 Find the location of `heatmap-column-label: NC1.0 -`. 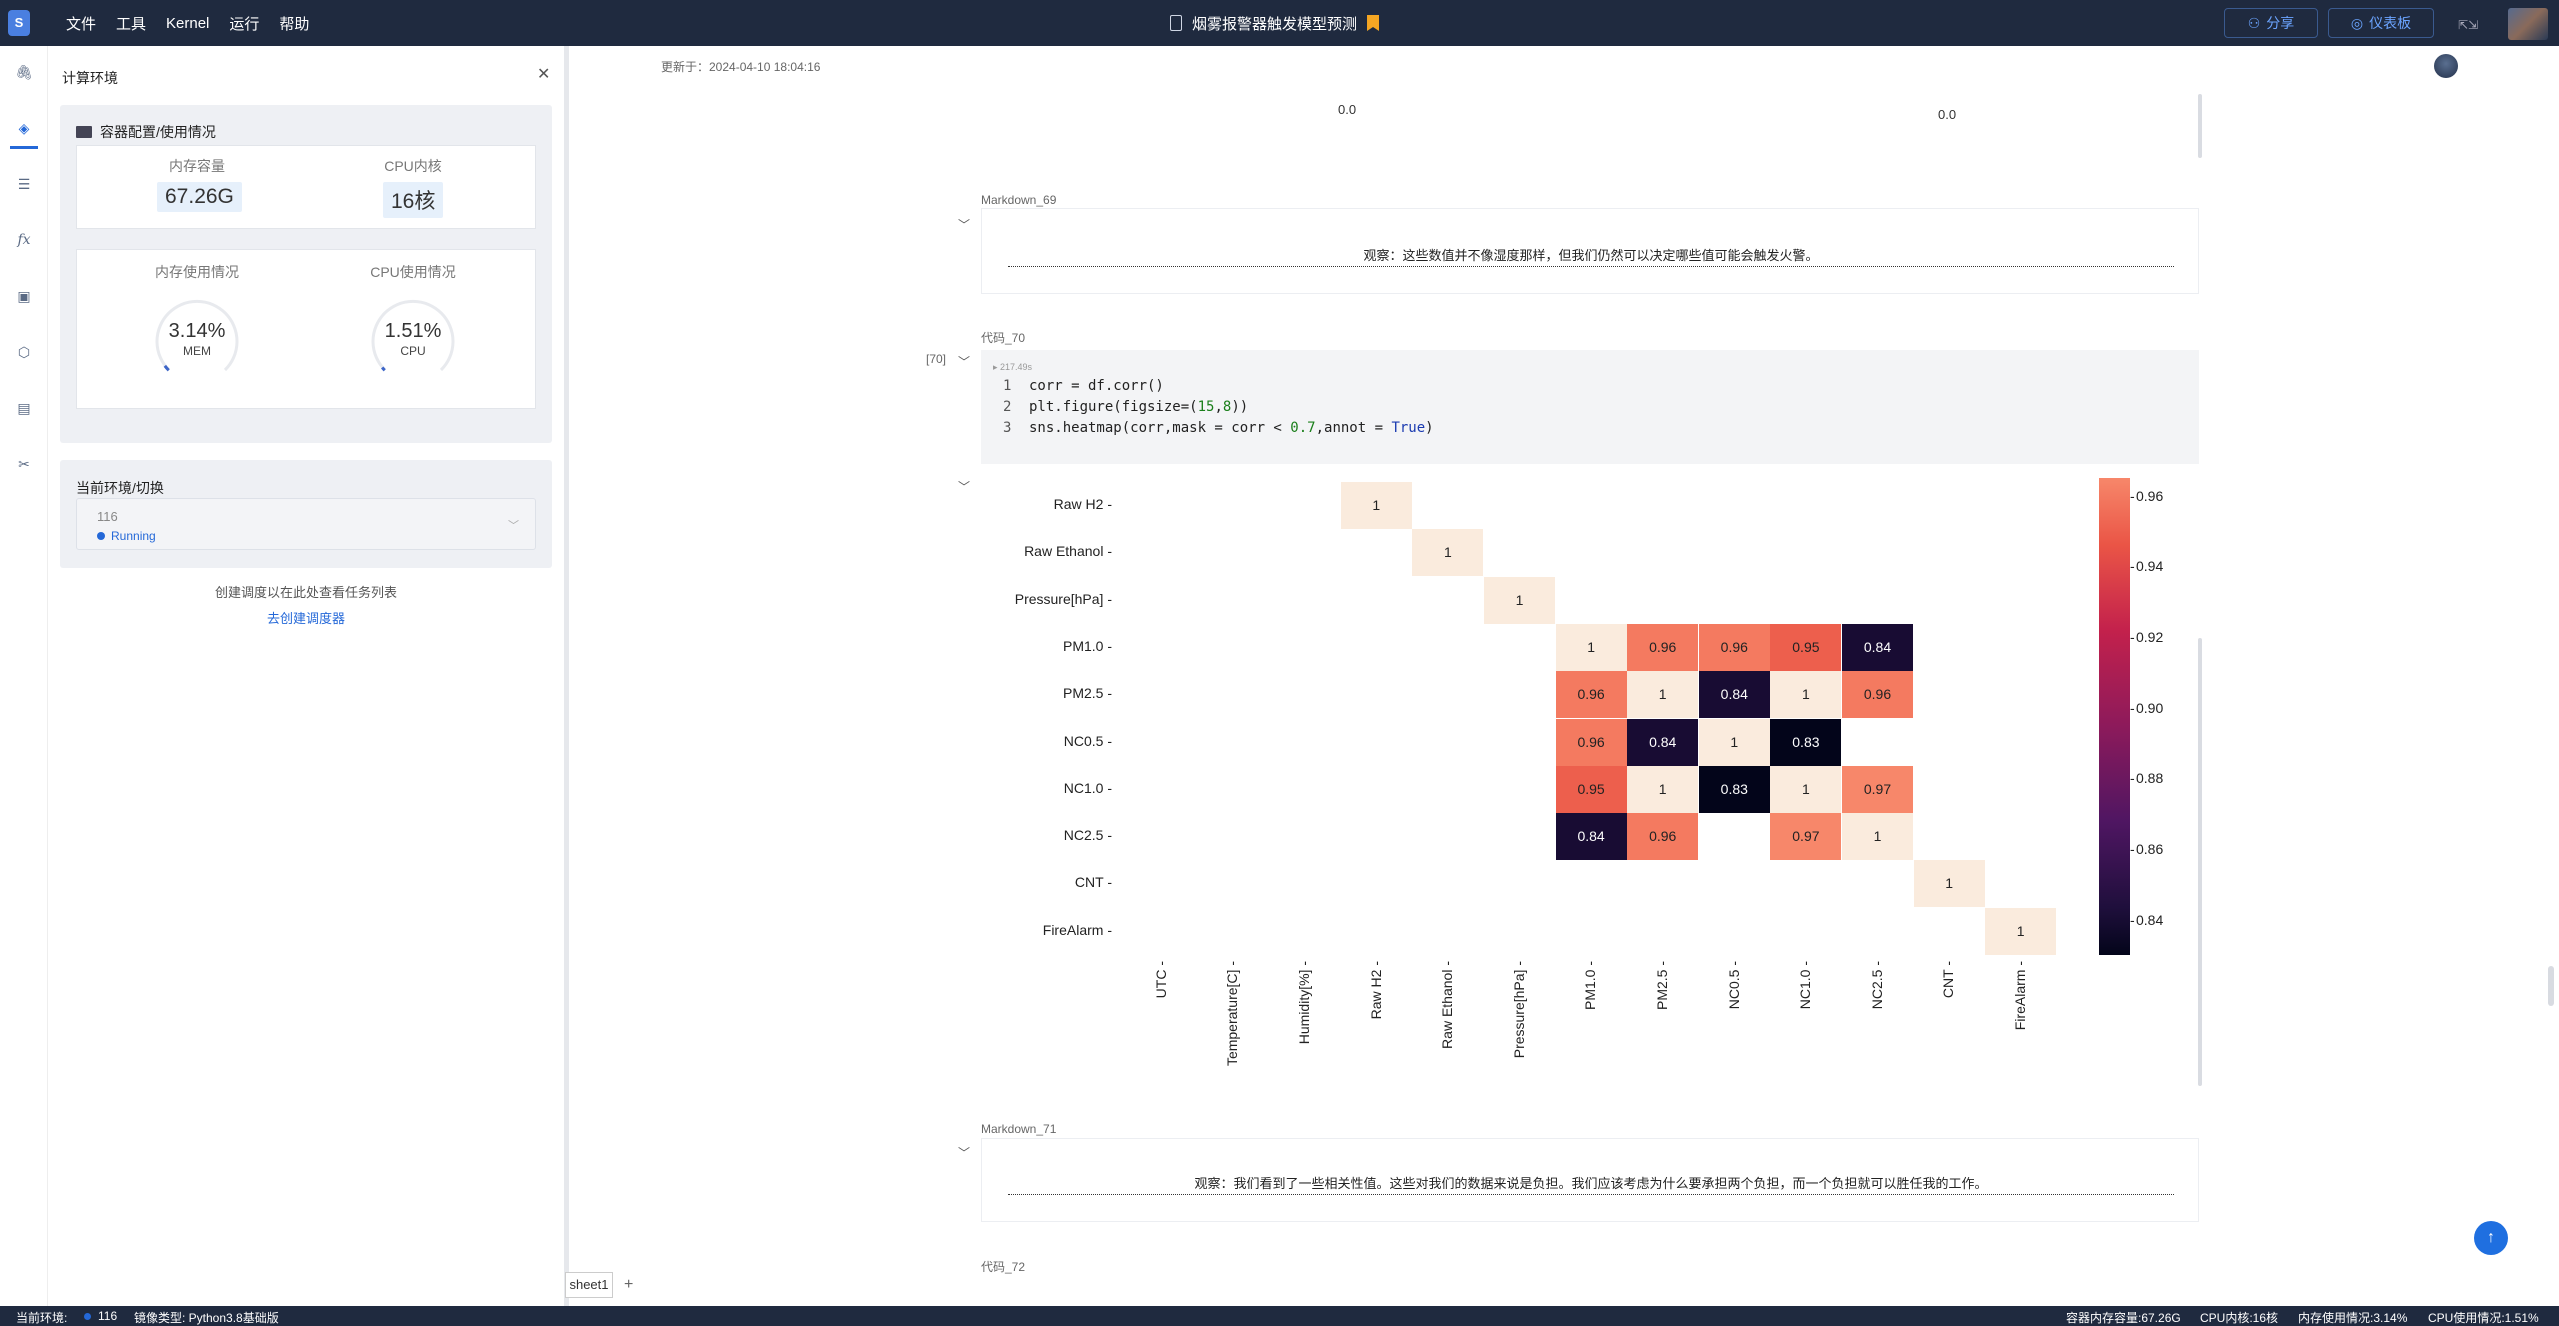

heatmap-column-label: NC1.0 - is located at coordinates (1805, 985).